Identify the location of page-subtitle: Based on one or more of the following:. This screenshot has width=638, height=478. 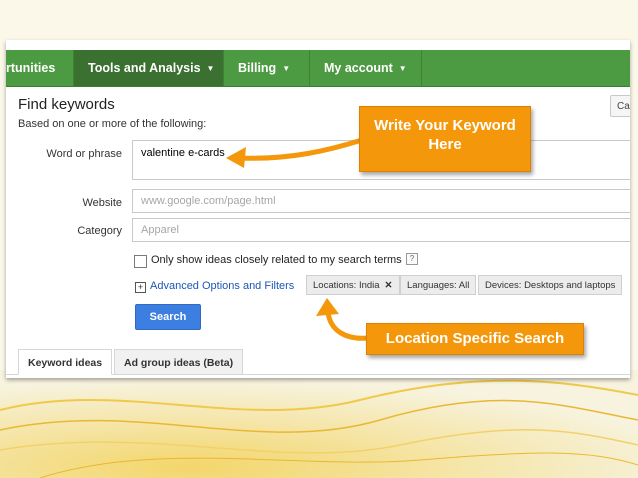
(112, 124).